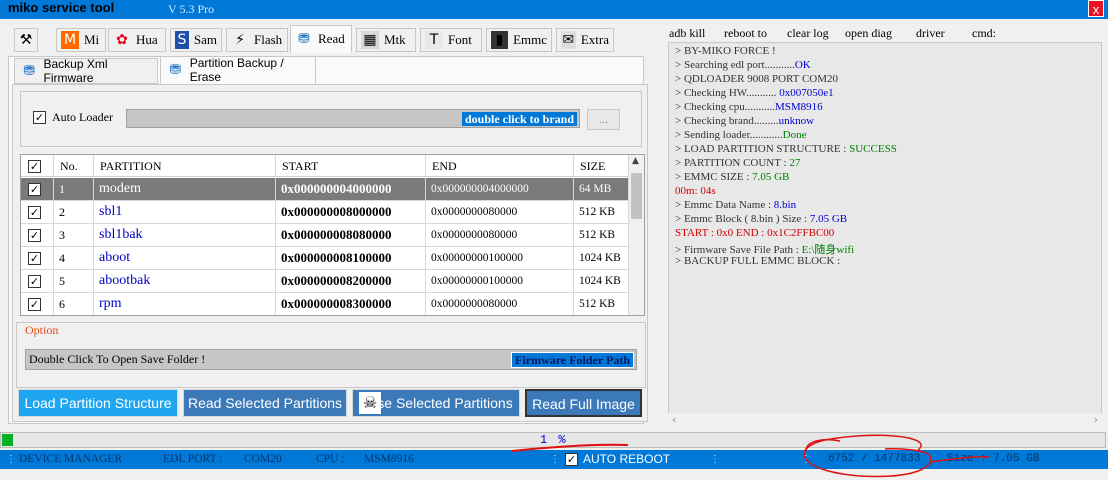 The image size is (1108, 480). What do you see at coordinates (331, 38) in the screenshot?
I see `tab-label: Read` at bounding box center [331, 38].